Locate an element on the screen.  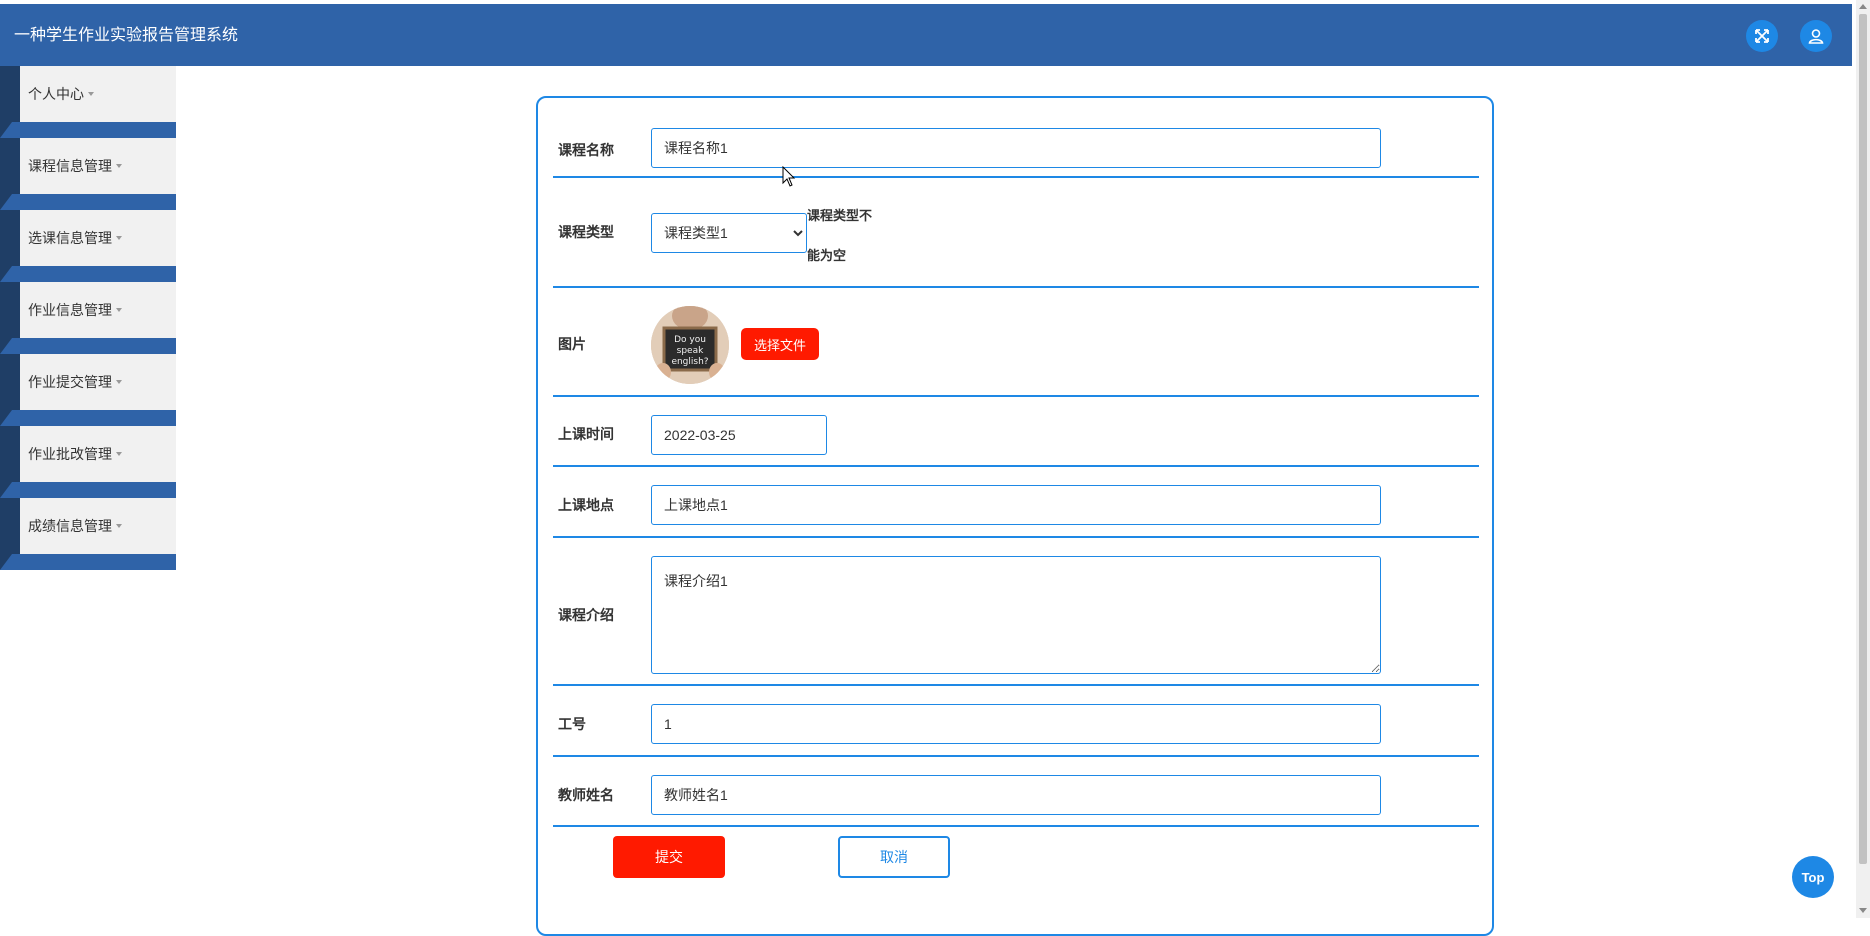
sidebar-item-label: 作业信息管理 is located at coordinates (75, 310).